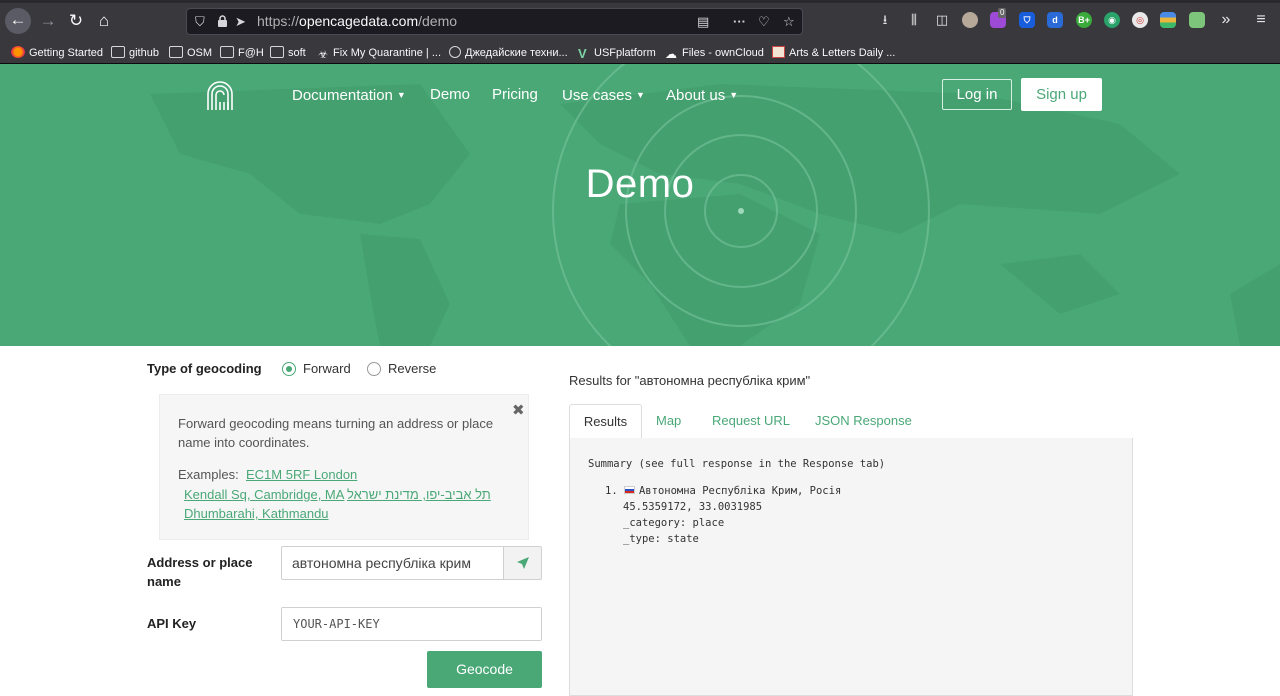 The height and width of the screenshot is (696, 1280). Describe the element at coordinates (1197, 20) in the screenshot. I see `extension-map-icon` at that location.